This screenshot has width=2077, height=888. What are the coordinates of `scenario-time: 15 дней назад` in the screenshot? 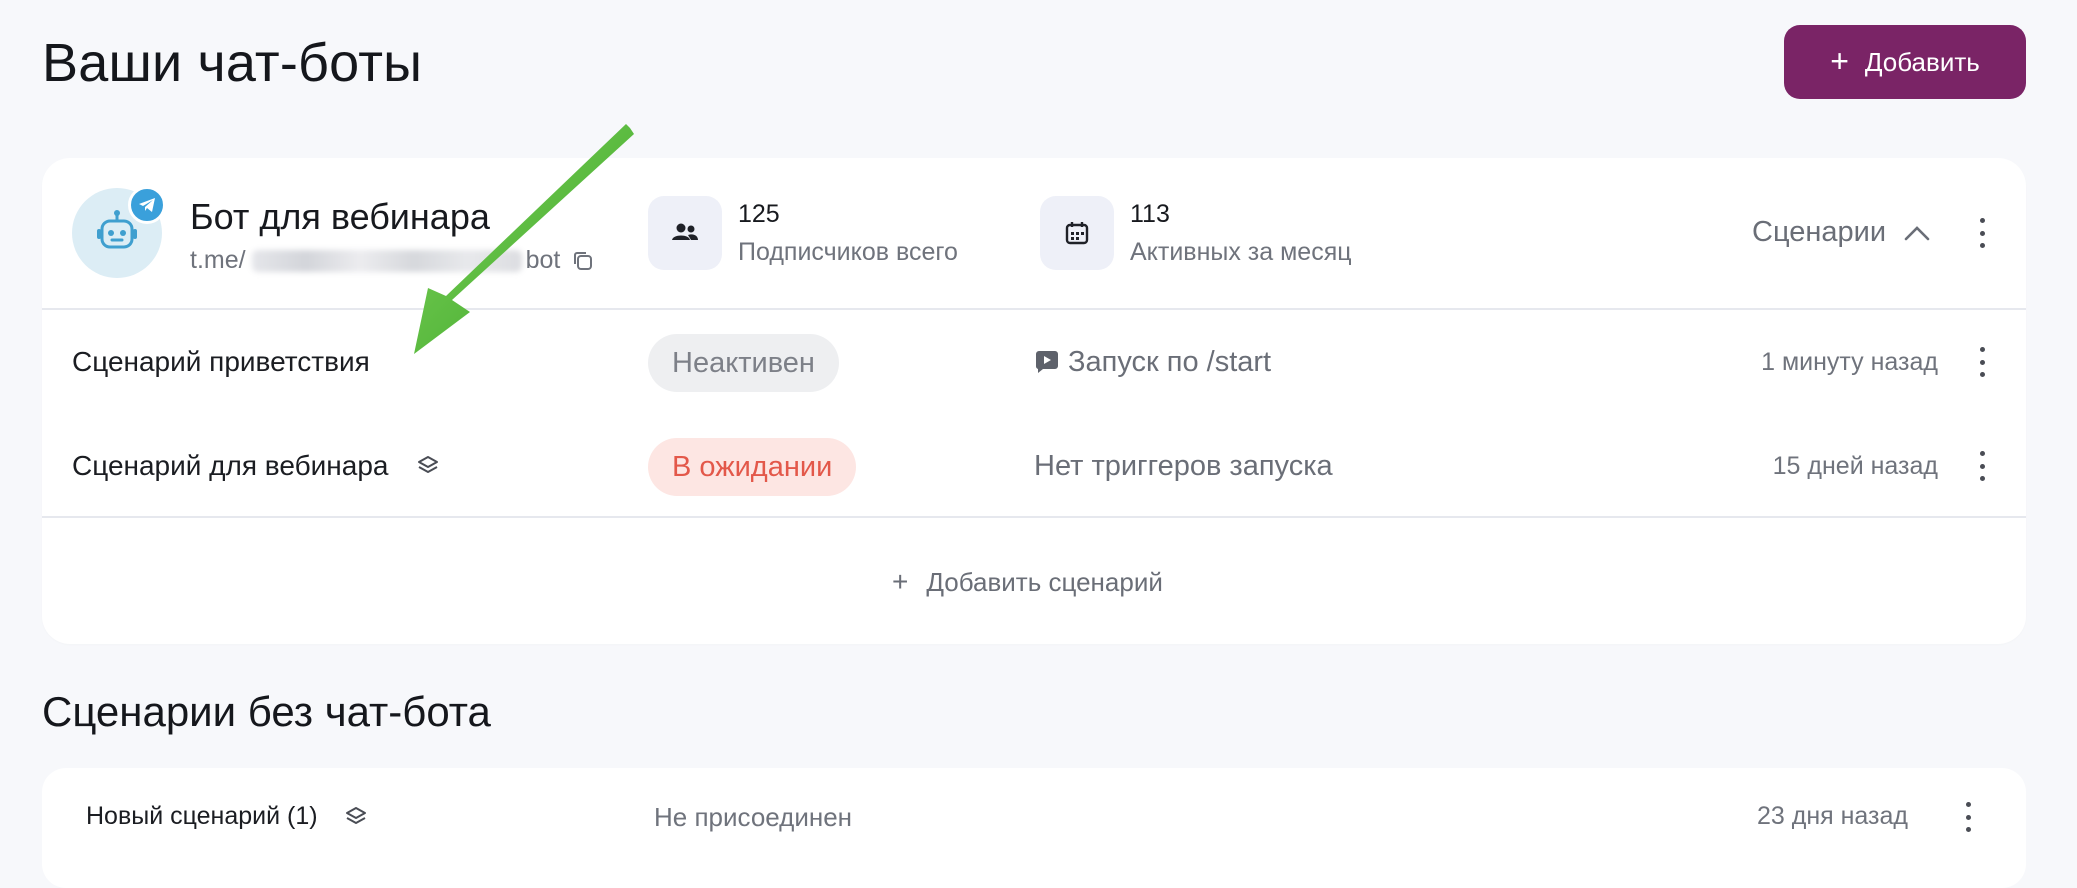 It's located at (1855, 466).